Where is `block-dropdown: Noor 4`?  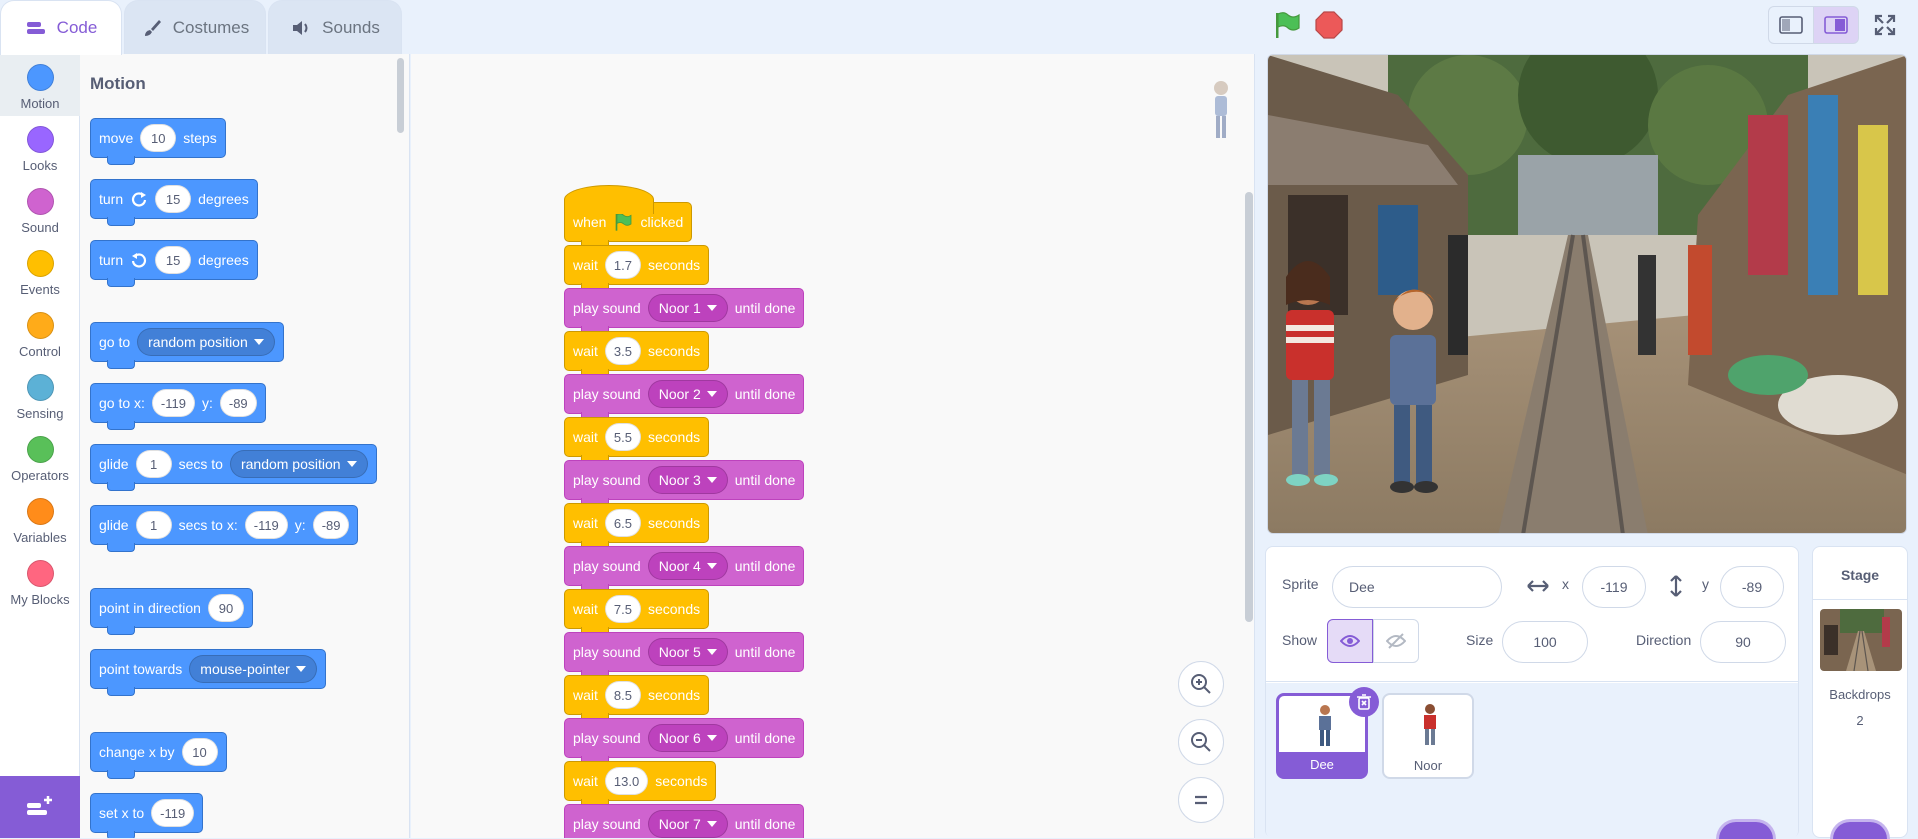 block-dropdown: Noor 4 is located at coordinates (687, 566).